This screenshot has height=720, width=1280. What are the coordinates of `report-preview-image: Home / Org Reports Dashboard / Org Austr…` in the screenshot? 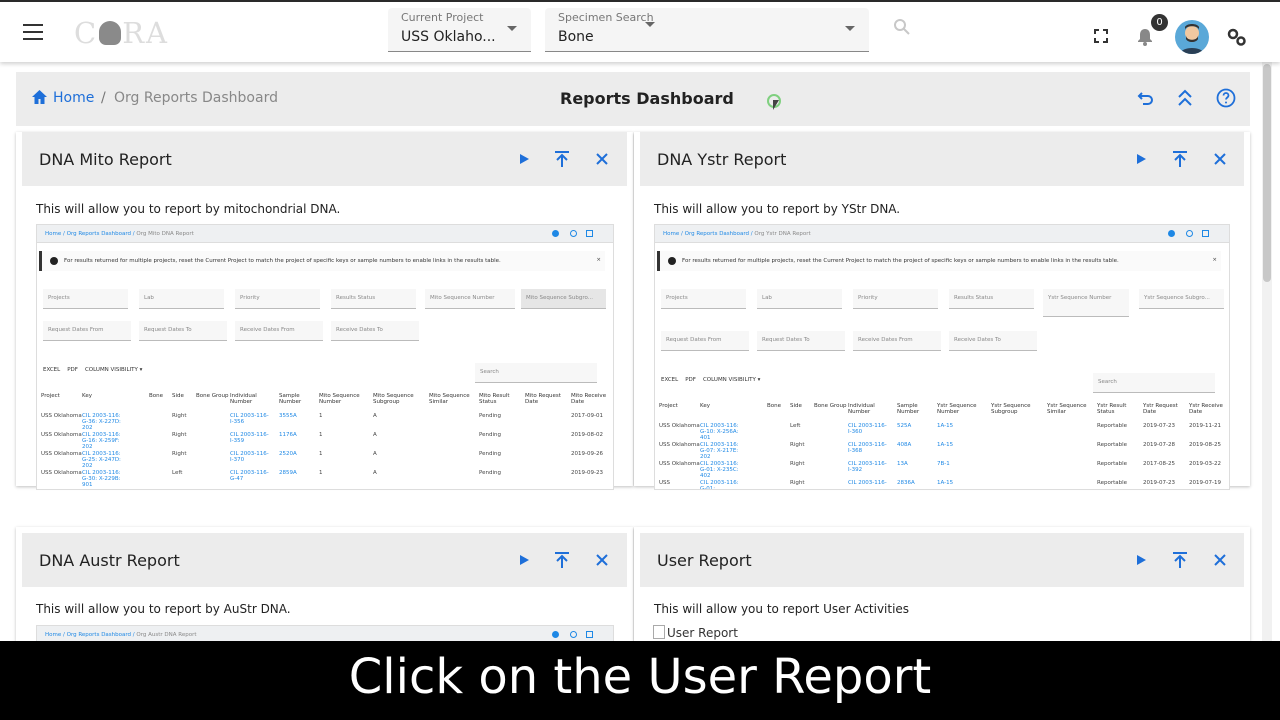 It's located at (325, 633).